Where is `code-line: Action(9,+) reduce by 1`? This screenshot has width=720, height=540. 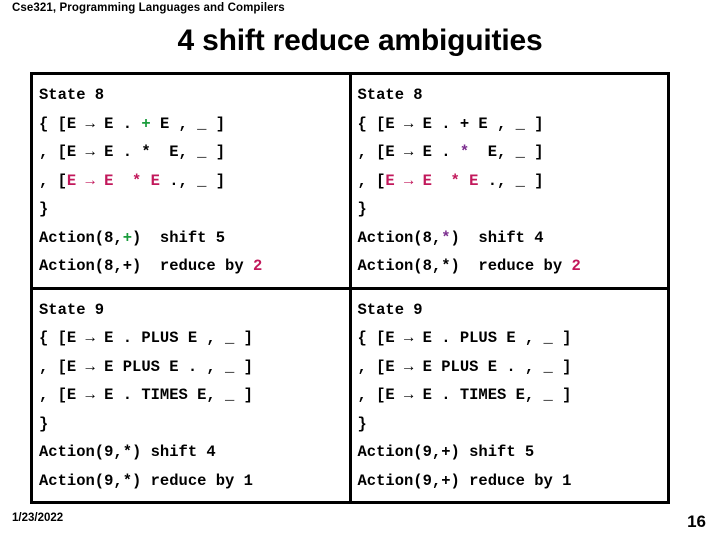 code-line: Action(9,+) reduce by 1 is located at coordinates (513, 481).